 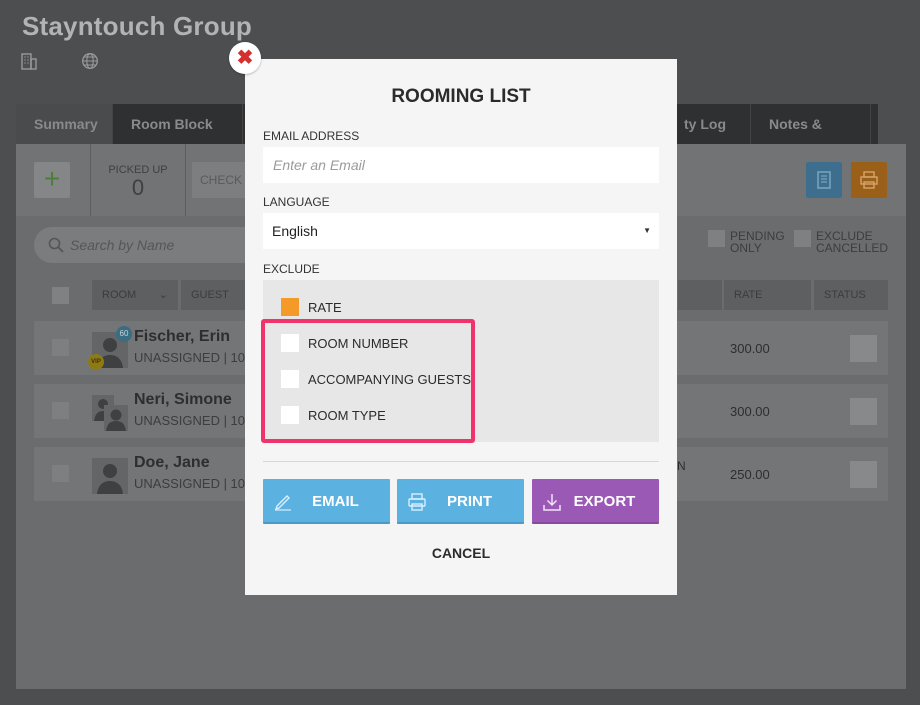 I want to click on tab-room-block-details: Room Block Detail, so click(x=178, y=124).